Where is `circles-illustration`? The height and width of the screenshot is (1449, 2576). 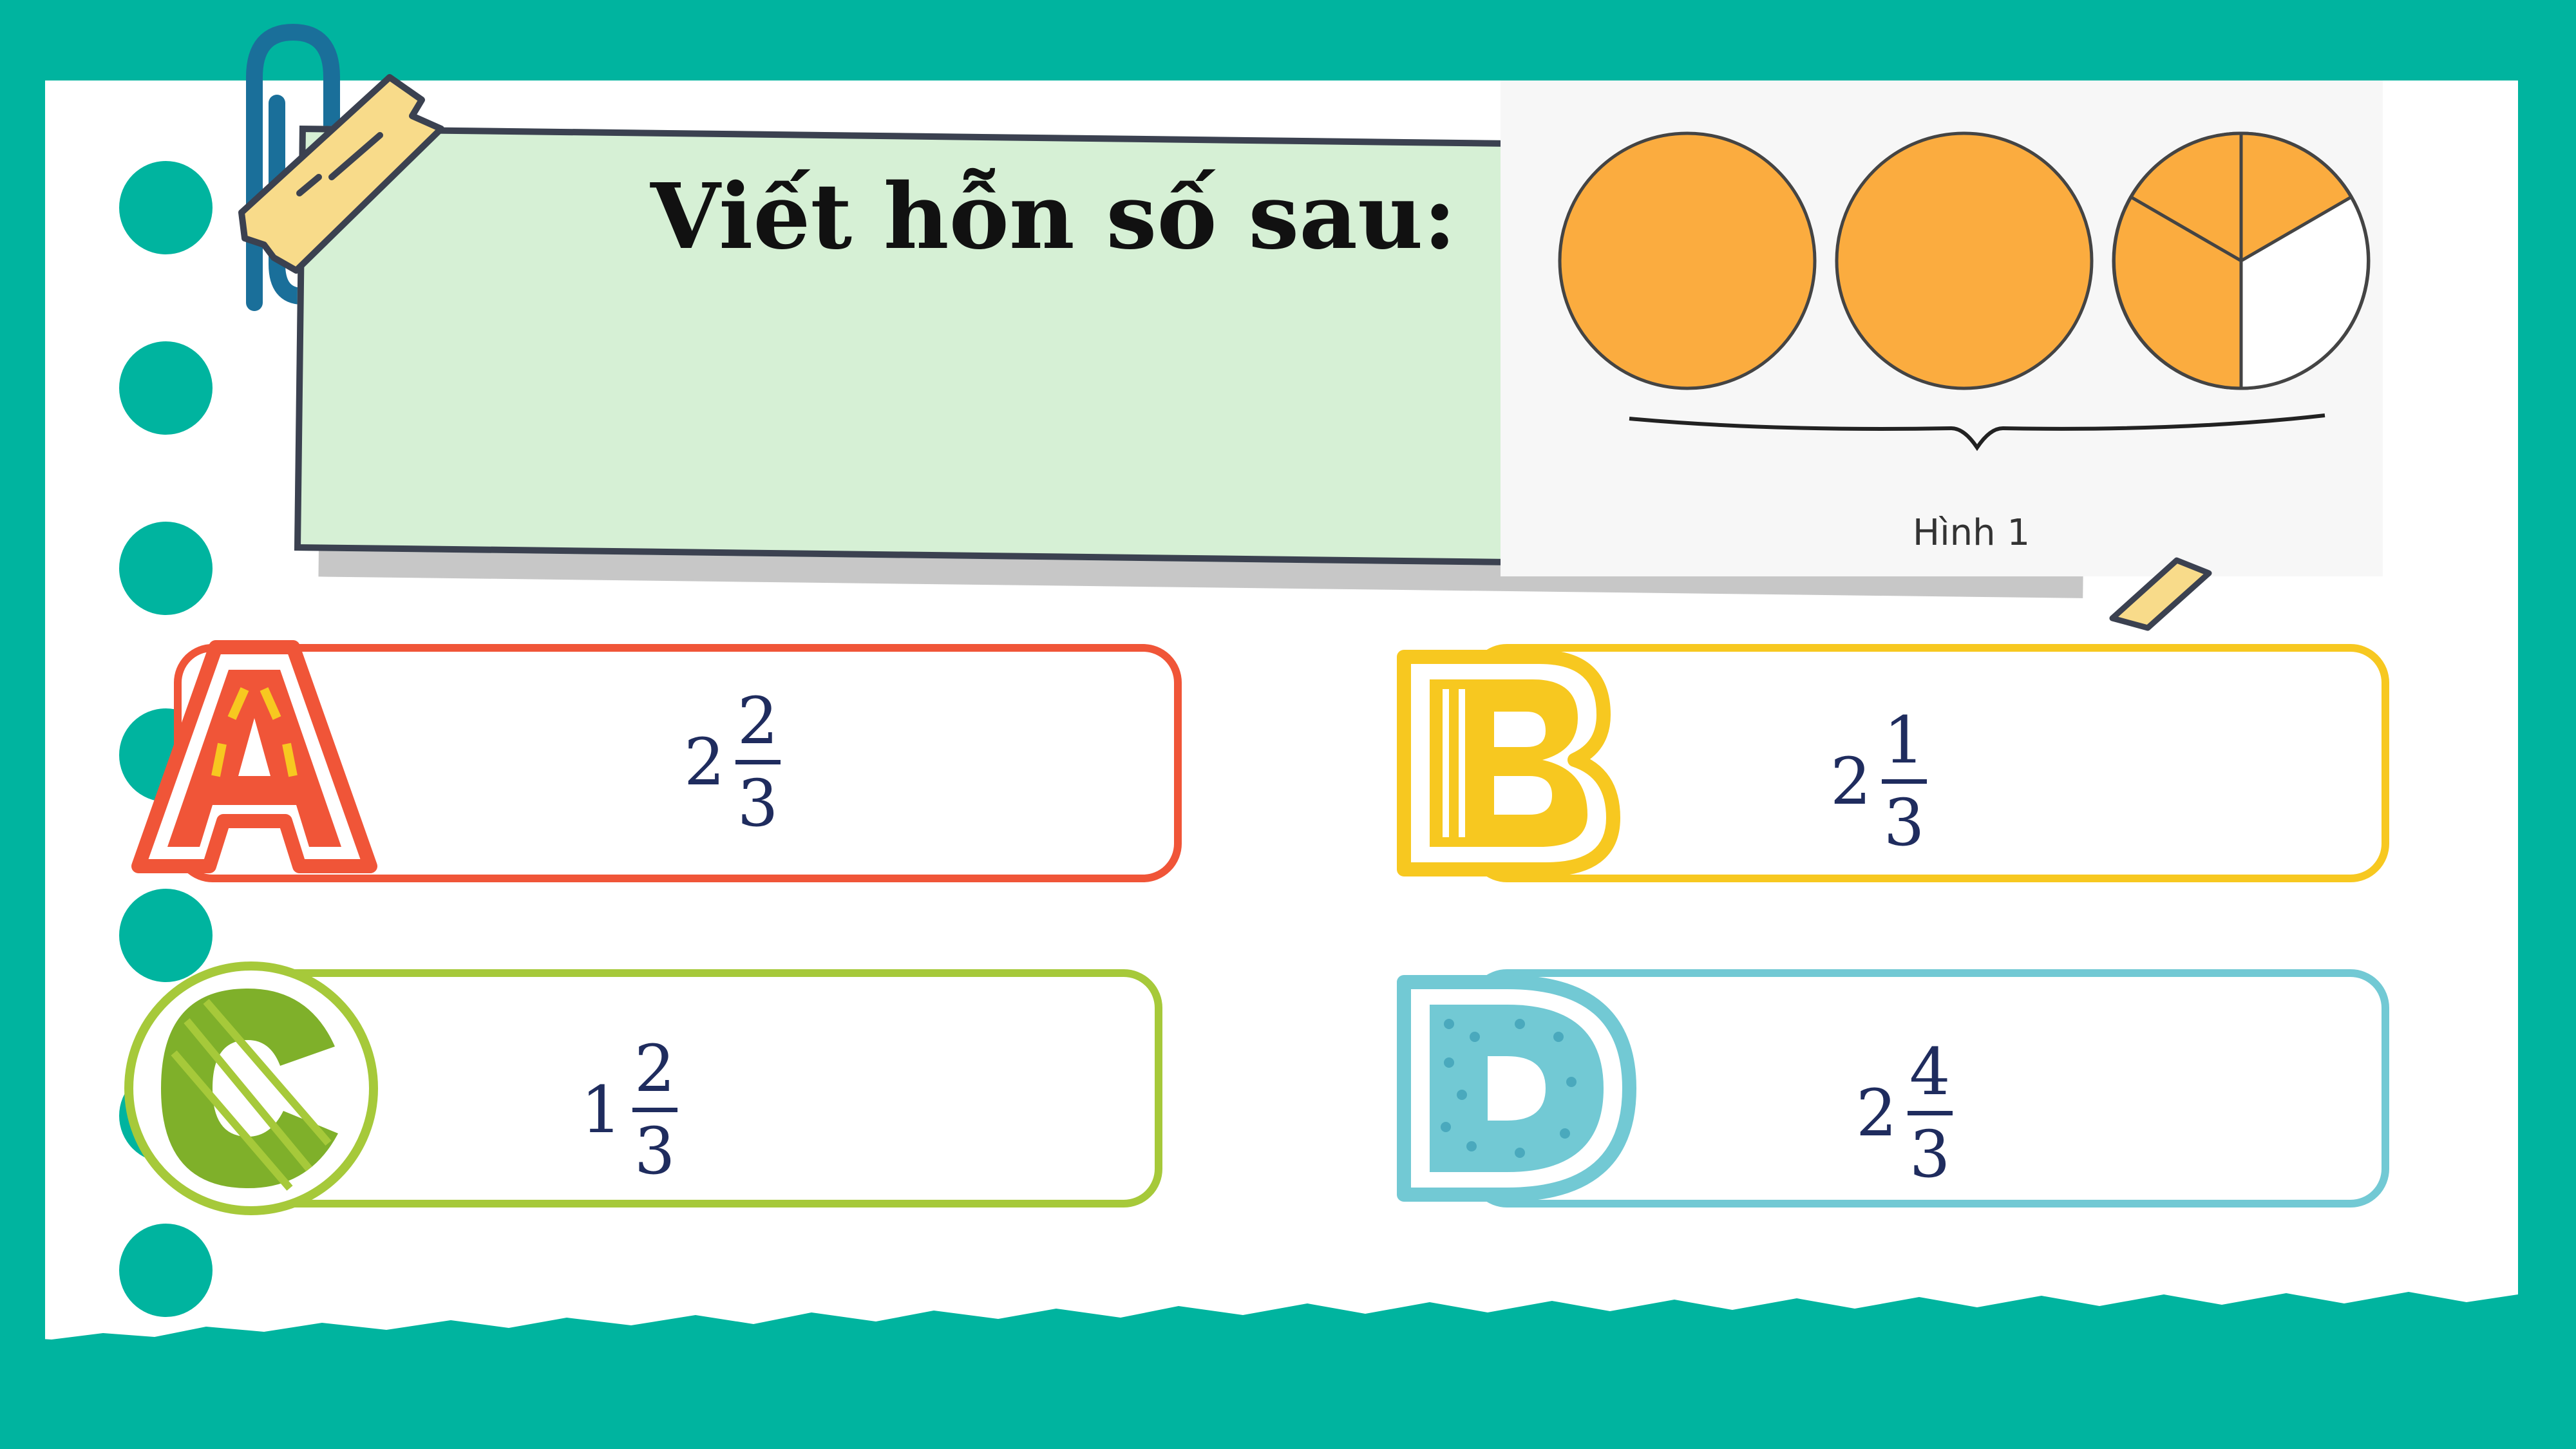 circles-illustration is located at coordinates (1964, 291).